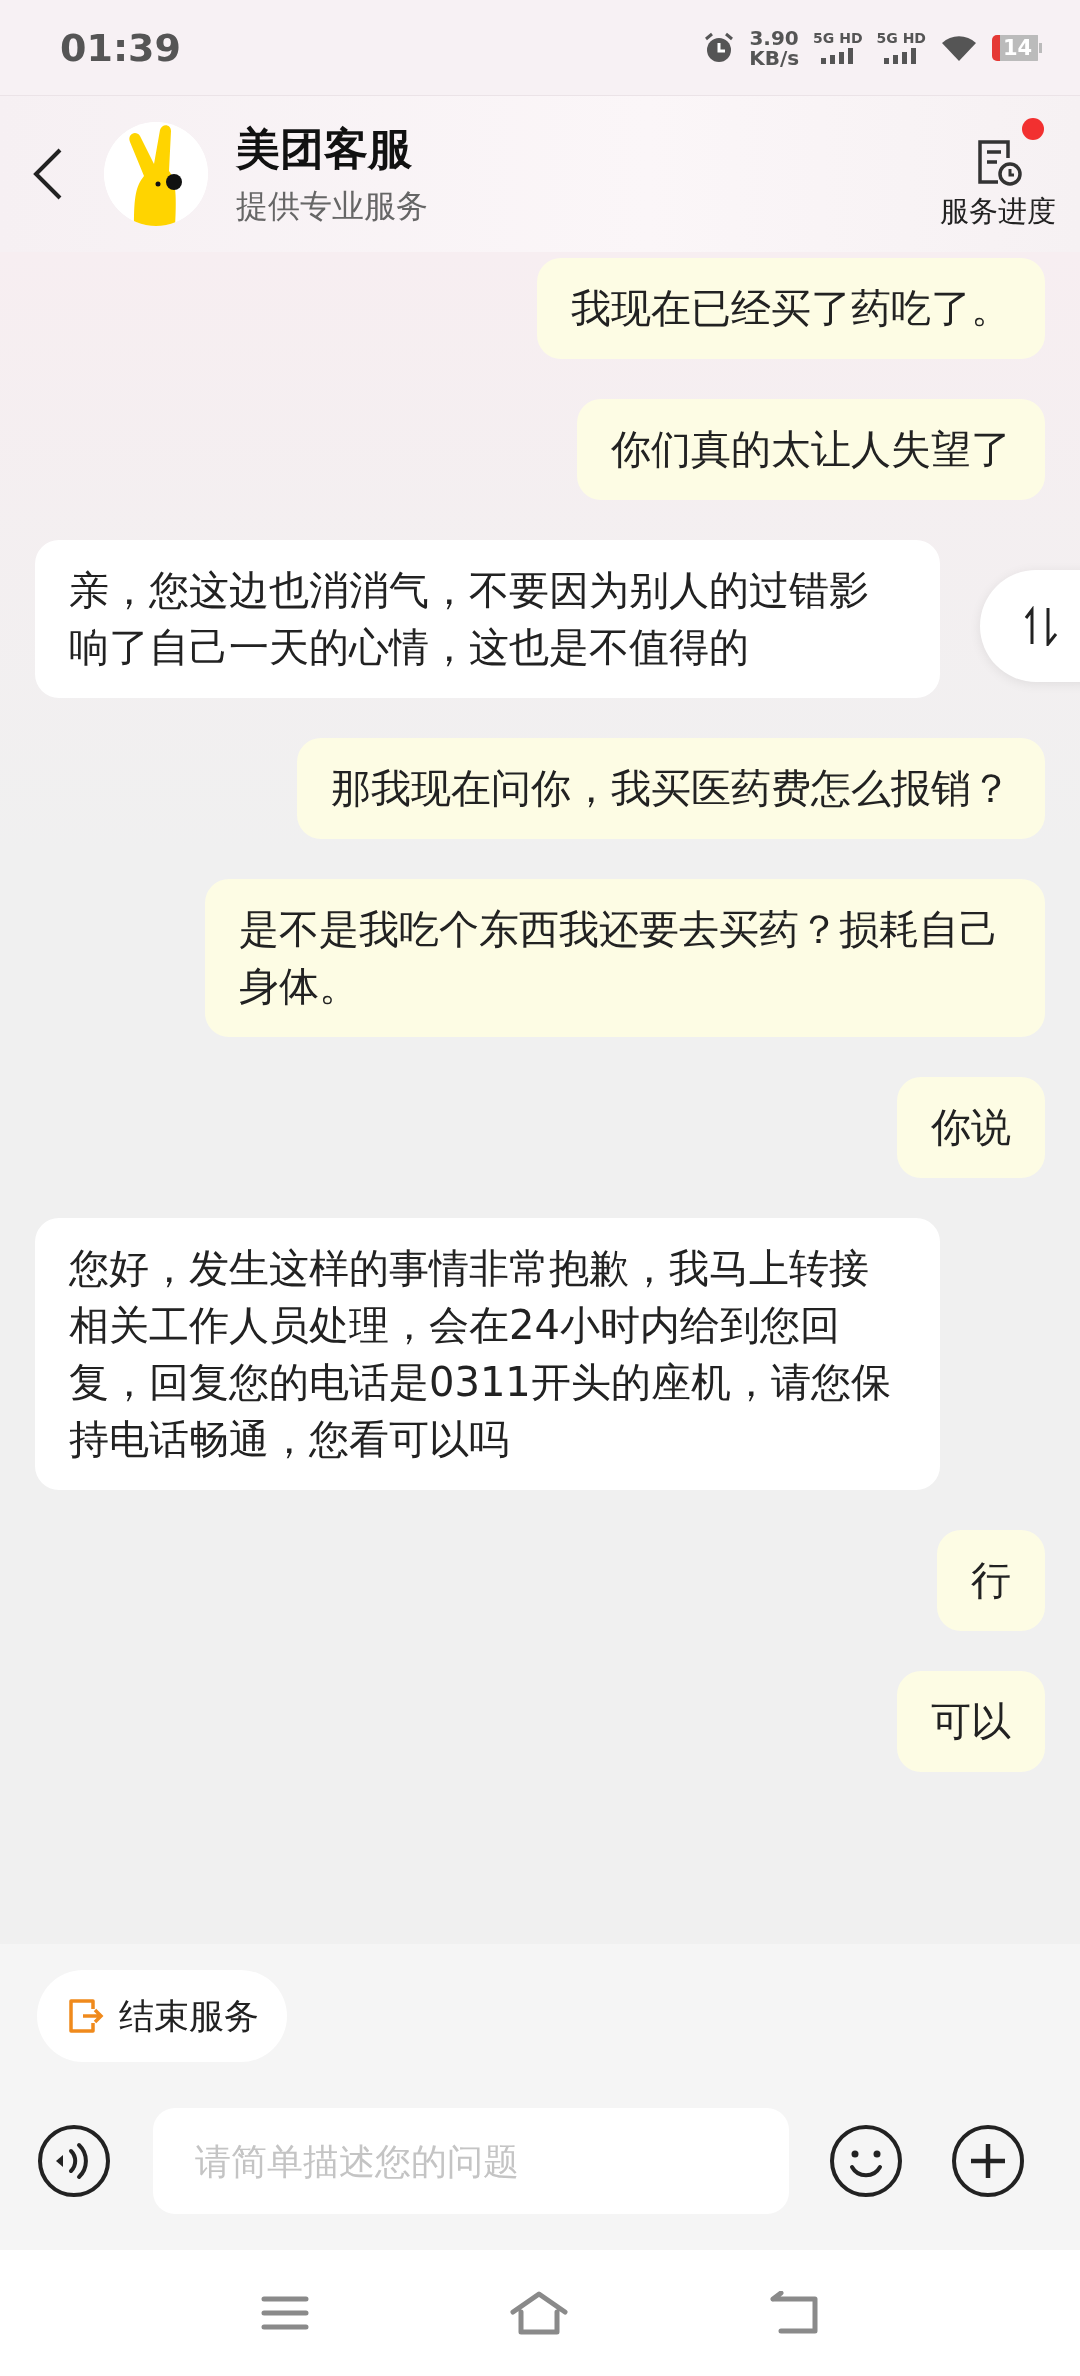 The height and width of the screenshot is (2376, 1080). What do you see at coordinates (671, 788) in the screenshot?
I see `sent-message-bubble: 那我现在问你，我买医药费怎么报销？` at bounding box center [671, 788].